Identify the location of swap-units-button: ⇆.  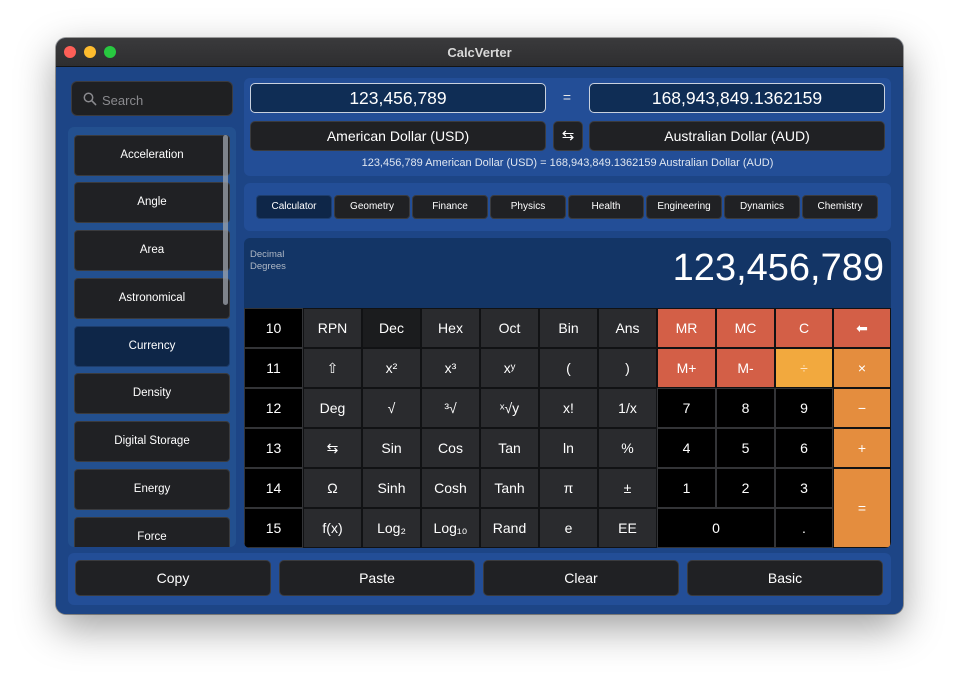
(568, 136).